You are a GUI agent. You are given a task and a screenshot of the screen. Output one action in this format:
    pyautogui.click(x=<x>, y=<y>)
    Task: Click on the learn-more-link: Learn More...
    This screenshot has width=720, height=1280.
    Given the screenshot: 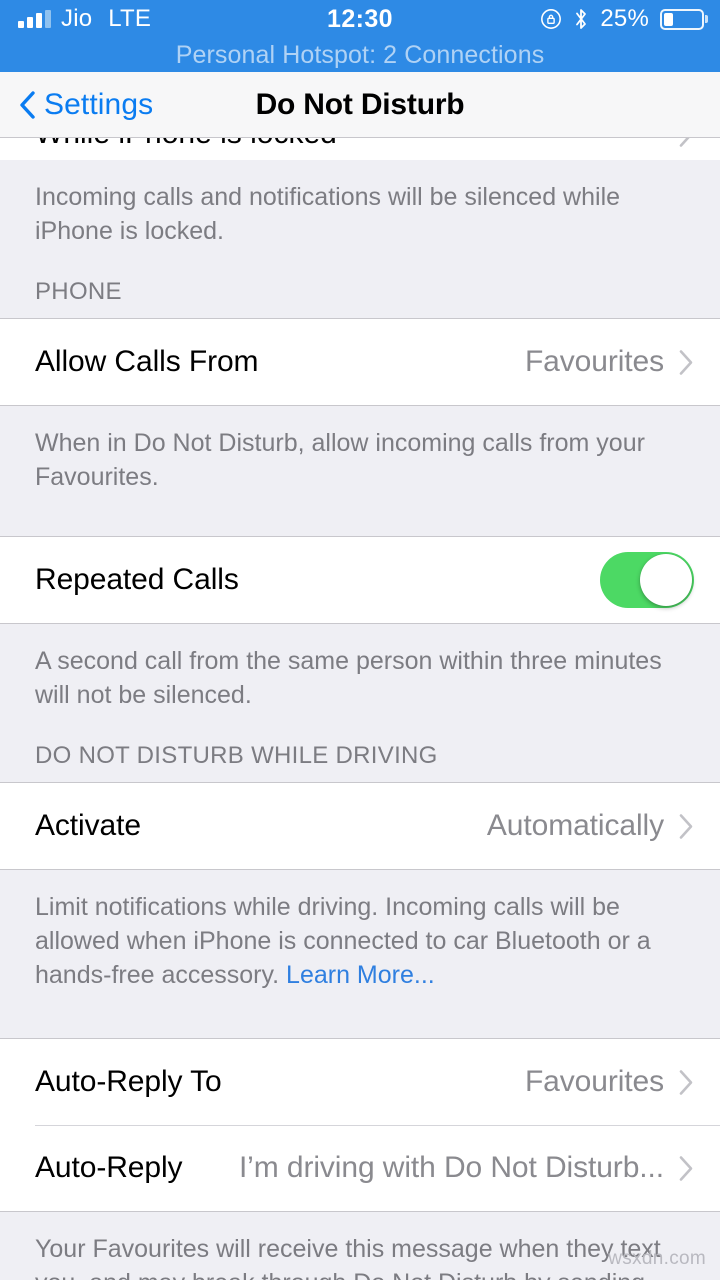 What is the action you would take?
    pyautogui.click(x=360, y=975)
    